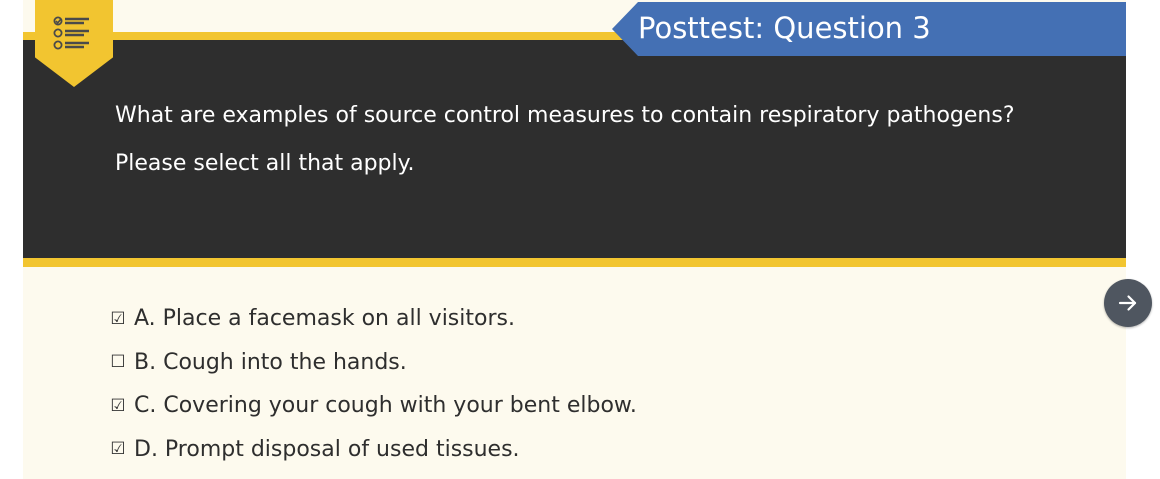 Image resolution: width=1160 pixels, height=479 pixels. I want to click on answer-option-d: ☑ D. Prompt disposal of used tissues., so click(372, 450).